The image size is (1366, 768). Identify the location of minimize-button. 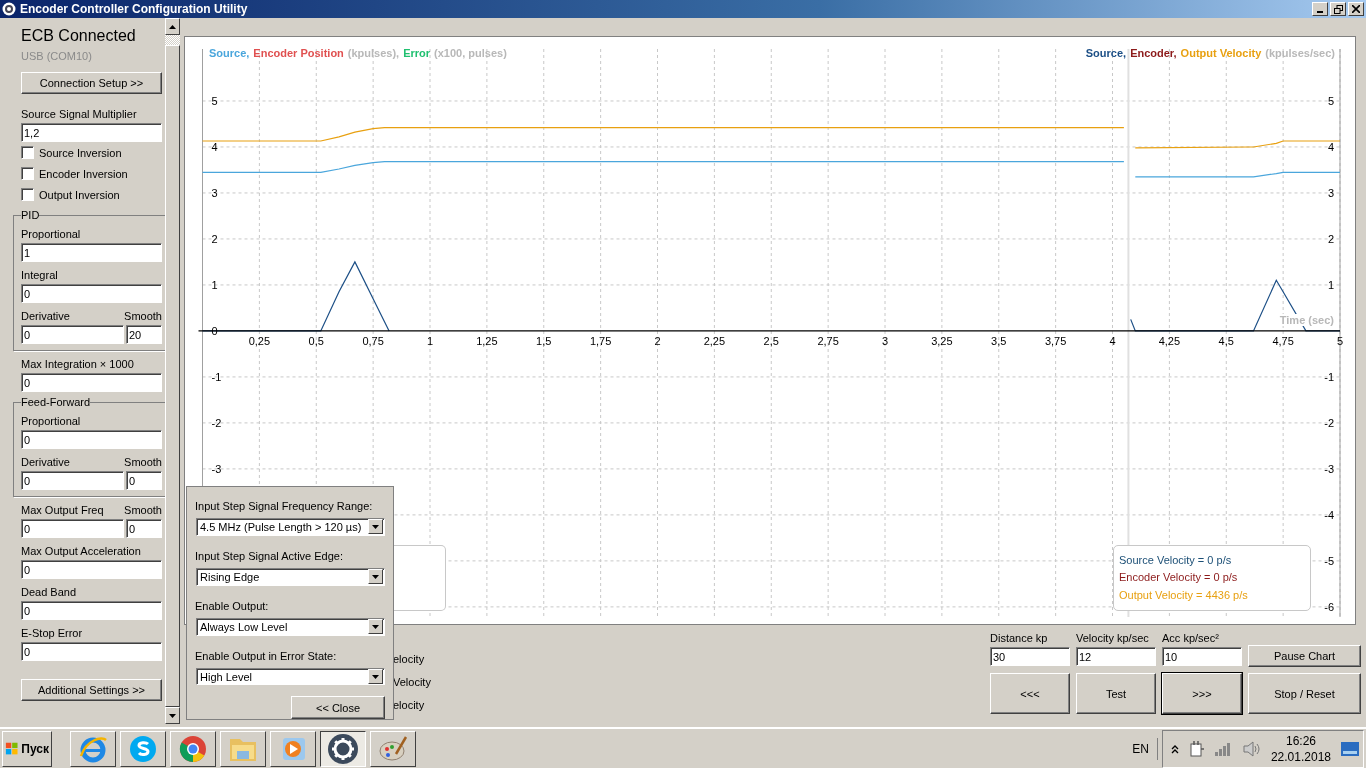
(1320, 9).